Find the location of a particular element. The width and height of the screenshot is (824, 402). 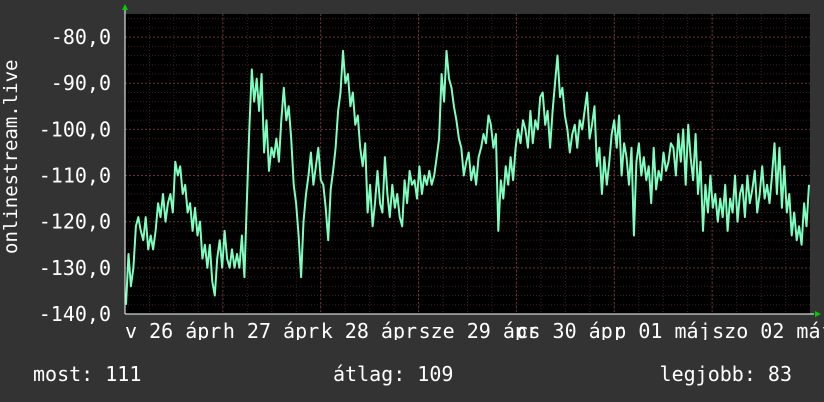

x-tick-label: h 27 ápr is located at coordinates (271, 329).